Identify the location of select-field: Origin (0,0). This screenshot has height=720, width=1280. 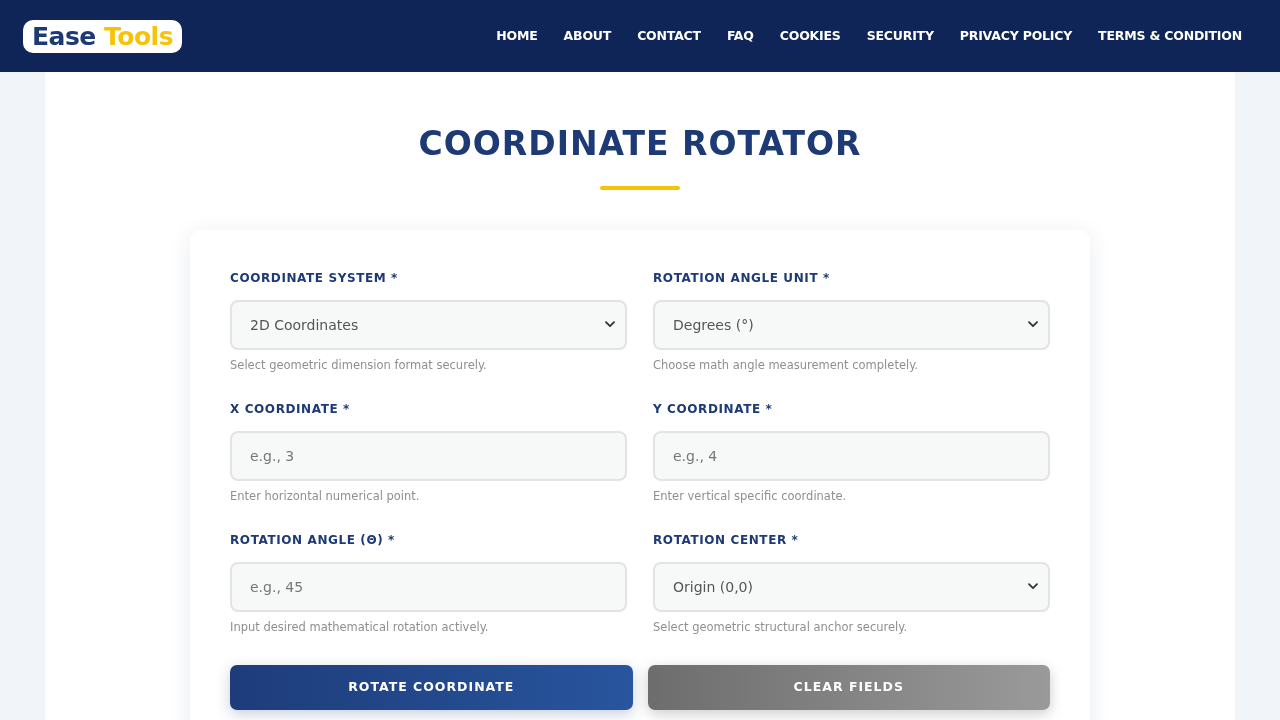
(851, 587).